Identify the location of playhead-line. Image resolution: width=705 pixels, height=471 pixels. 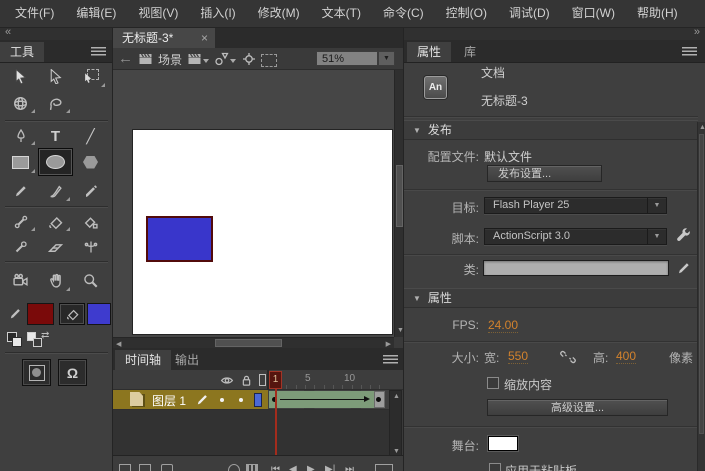
(276, 422).